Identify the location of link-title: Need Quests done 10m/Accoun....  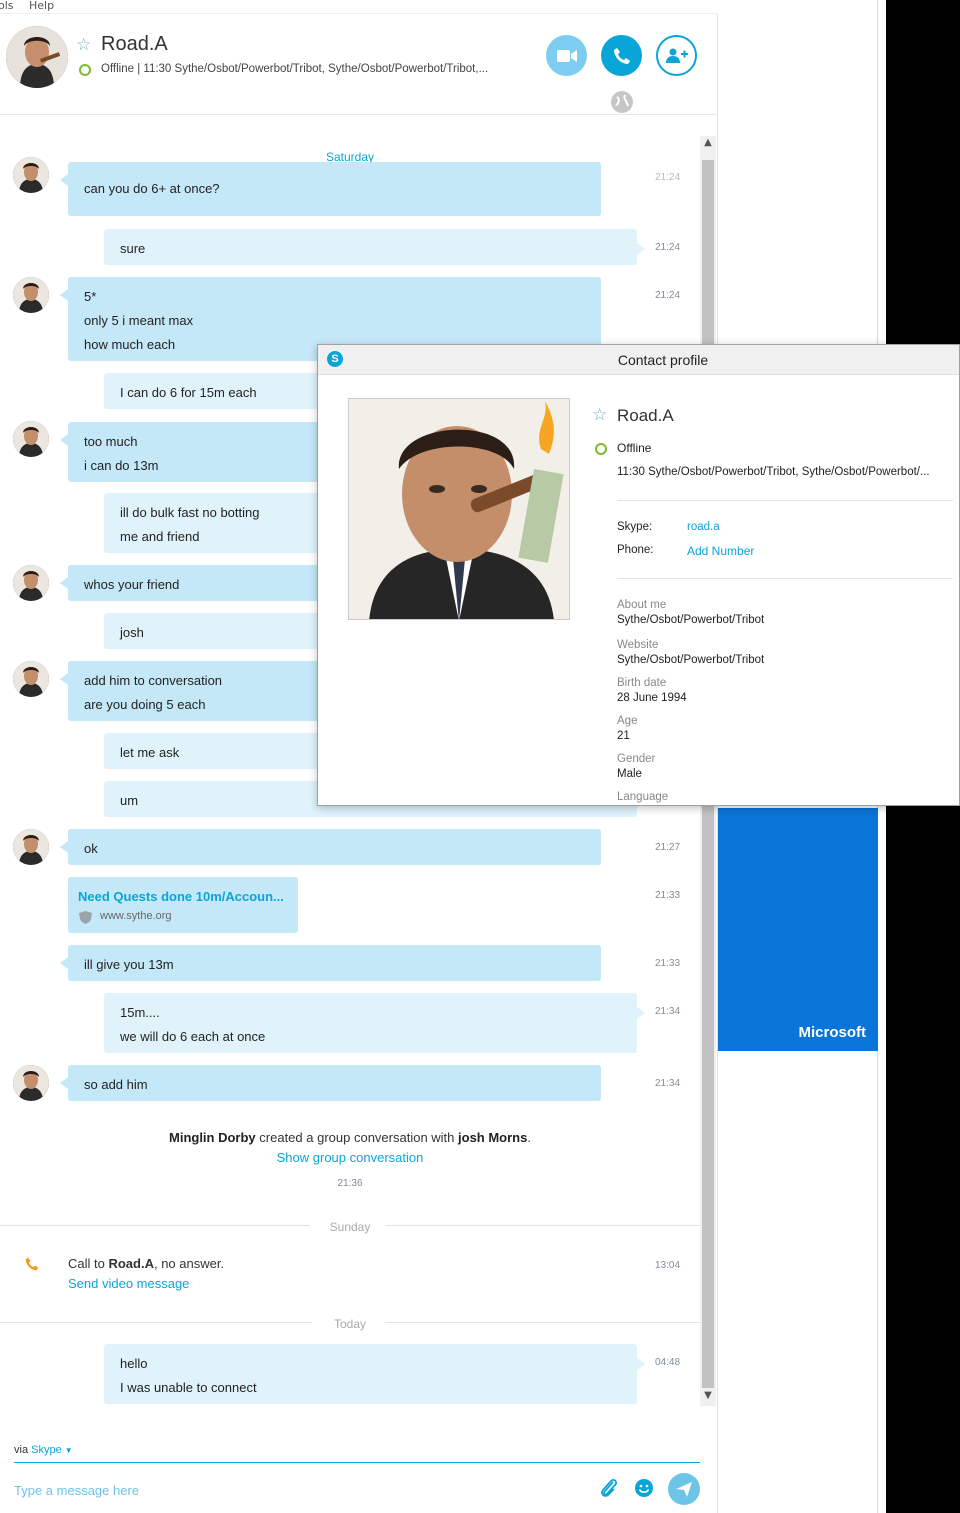
(181, 896).